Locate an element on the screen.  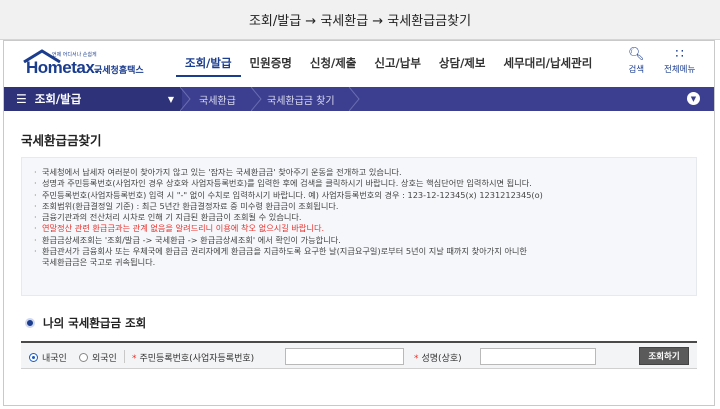
logo-main: Hometax is located at coordinates (60, 67).